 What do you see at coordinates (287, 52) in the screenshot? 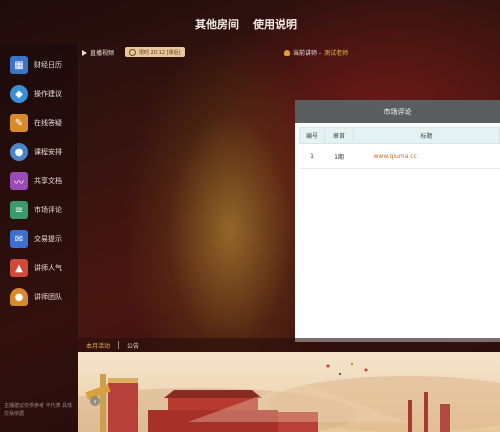
I see `person-icon` at bounding box center [287, 52].